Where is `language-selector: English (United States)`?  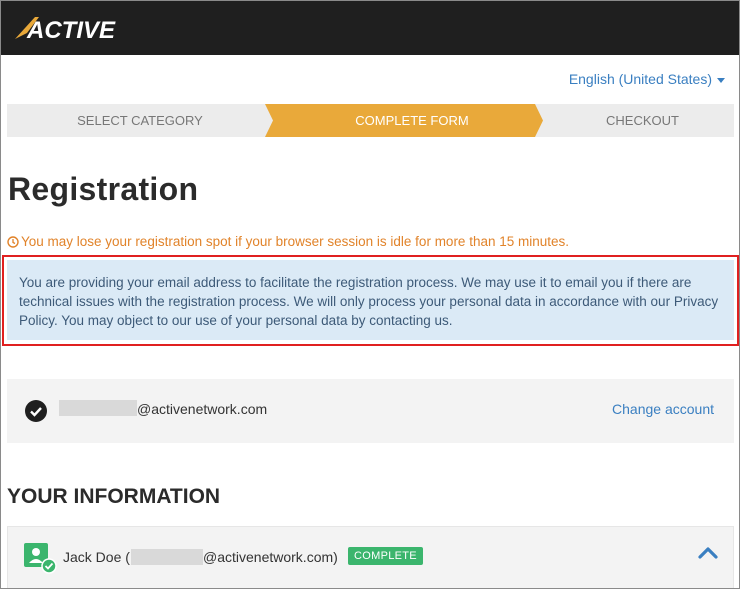 language-selector: English (United States) is located at coordinates (647, 79).